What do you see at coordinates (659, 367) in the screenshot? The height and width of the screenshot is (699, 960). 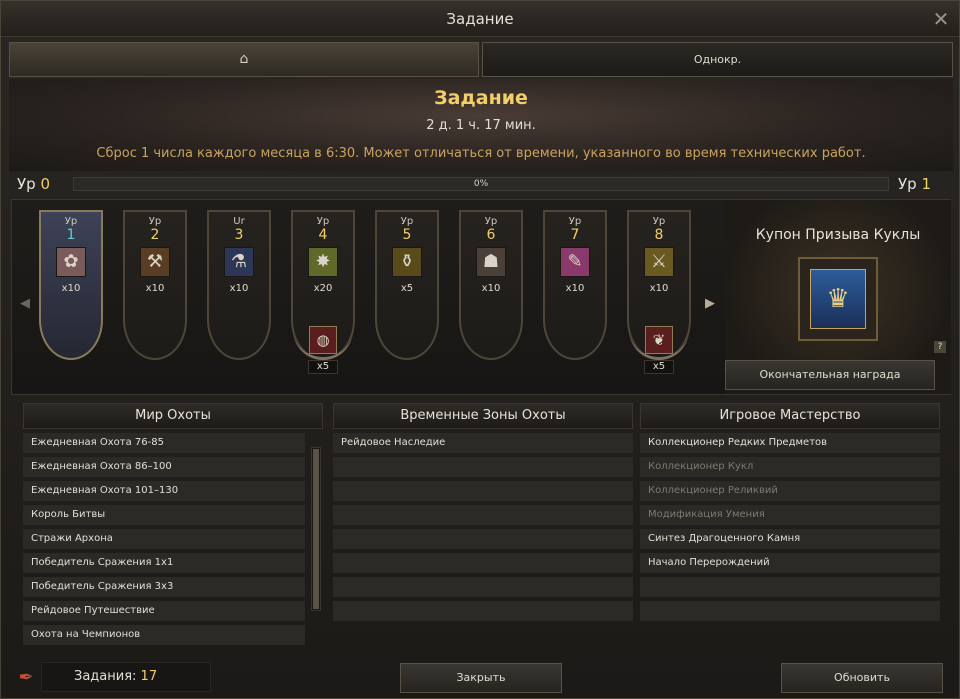 I see `bonus-quantity: x5` at bounding box center [659, 367].